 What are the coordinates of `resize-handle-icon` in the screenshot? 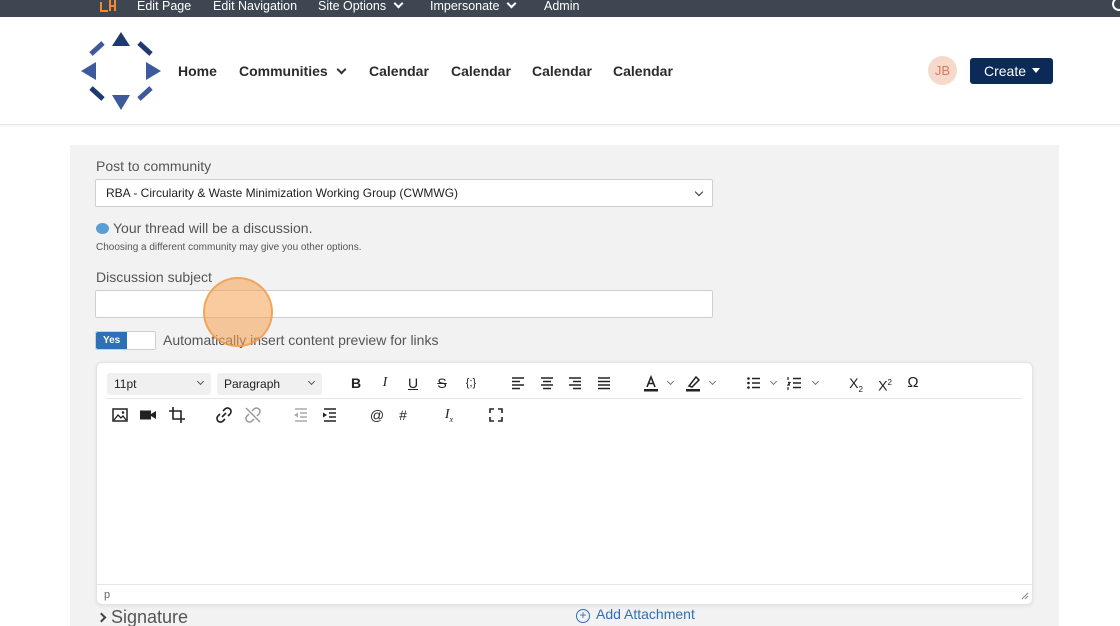 It's located at (1025, 596).